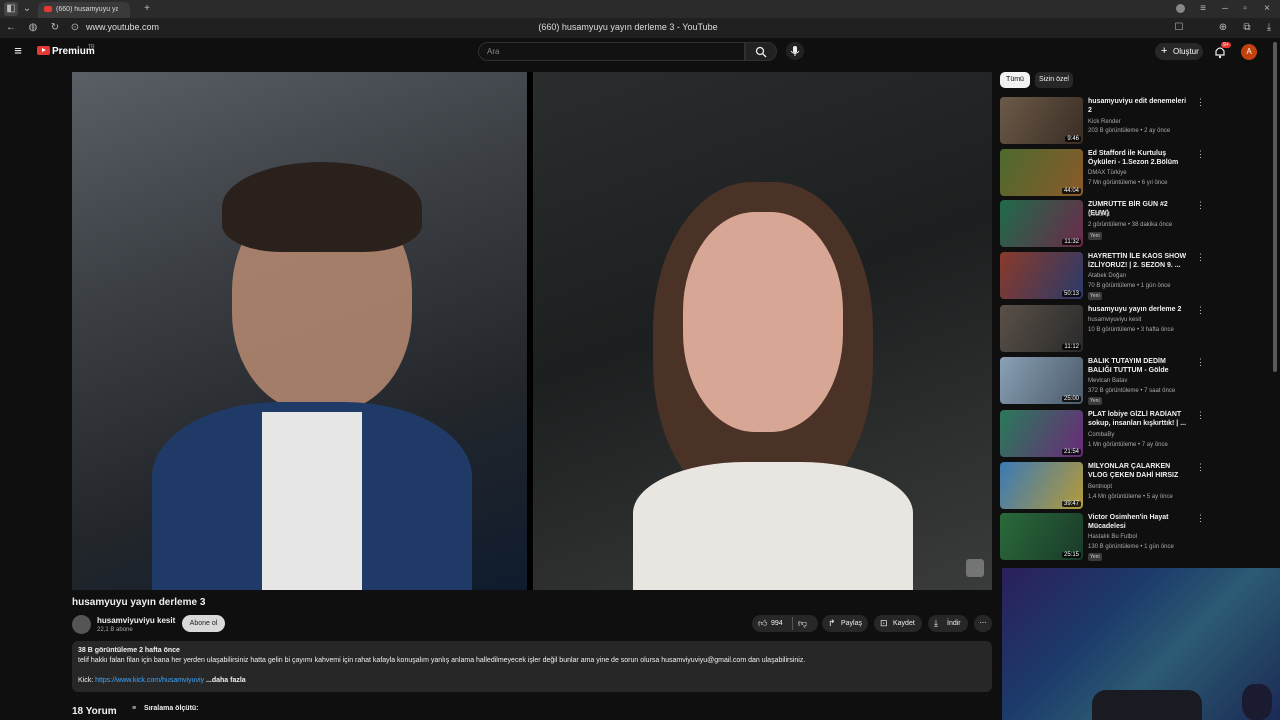 This screenshot has width=1280, height=720. Describe the element at coordinates (1139, 106) in the screenshot. I see `video-title: husamyuviyu edit denemeleri 2` at that location.